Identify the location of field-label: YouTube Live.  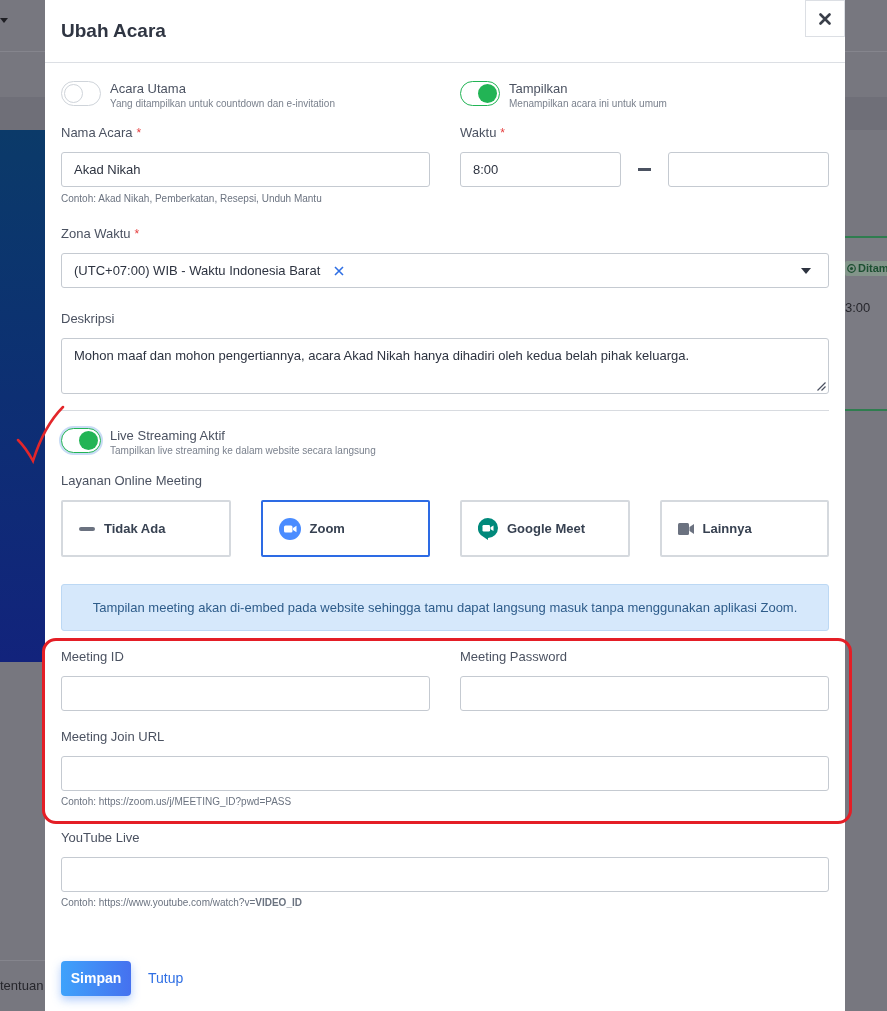
(100, 838).